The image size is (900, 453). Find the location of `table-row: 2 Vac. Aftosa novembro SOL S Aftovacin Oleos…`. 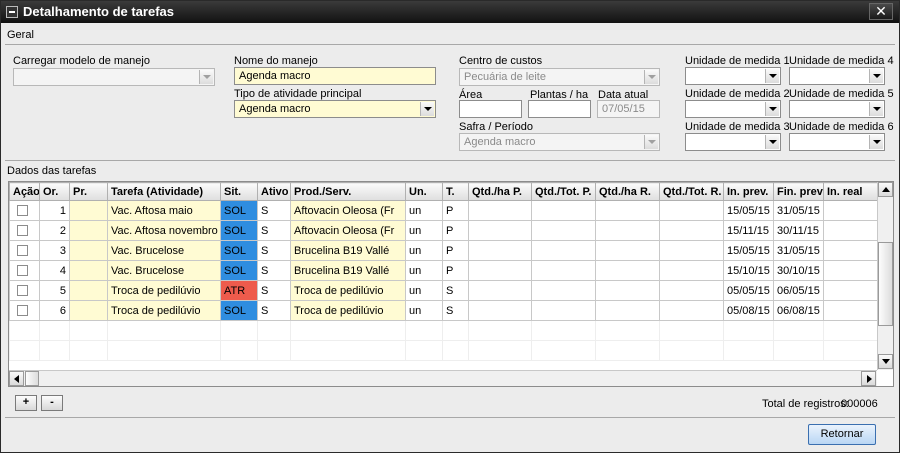

table-row: 2 Vac. Aftosa novembro SOL S Aftovacin Oleos… is located at coordinates (443, 230).